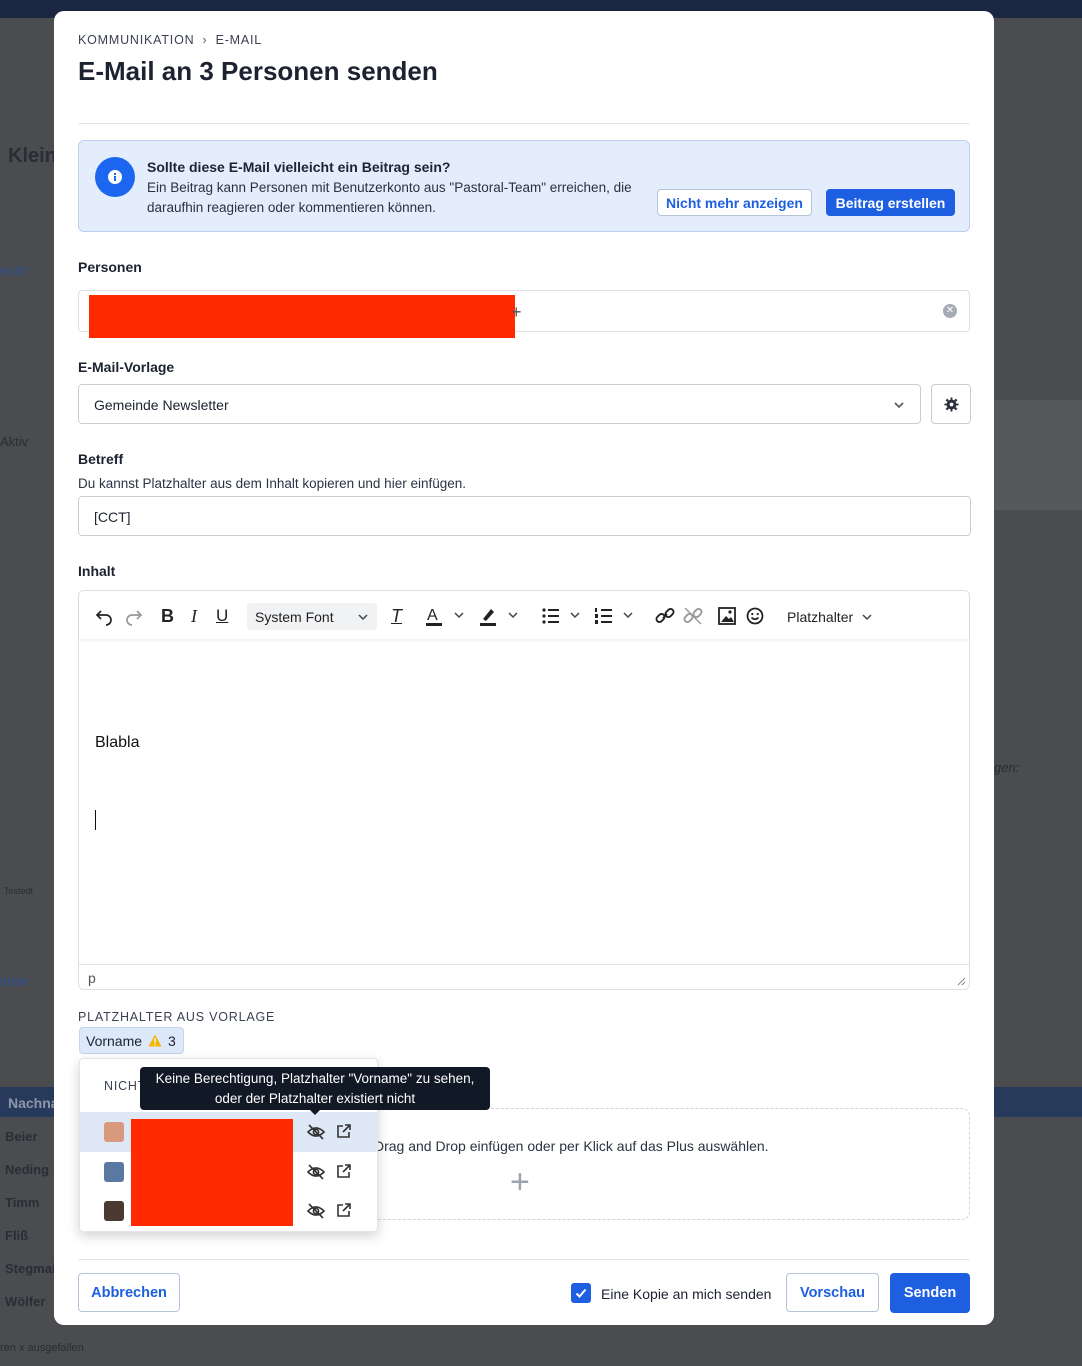 The image size is (1082, 1366). What do you see at coordinates (104, 616) in the screenshot?
I see `undo-icon` at bounding box center [104, 616].